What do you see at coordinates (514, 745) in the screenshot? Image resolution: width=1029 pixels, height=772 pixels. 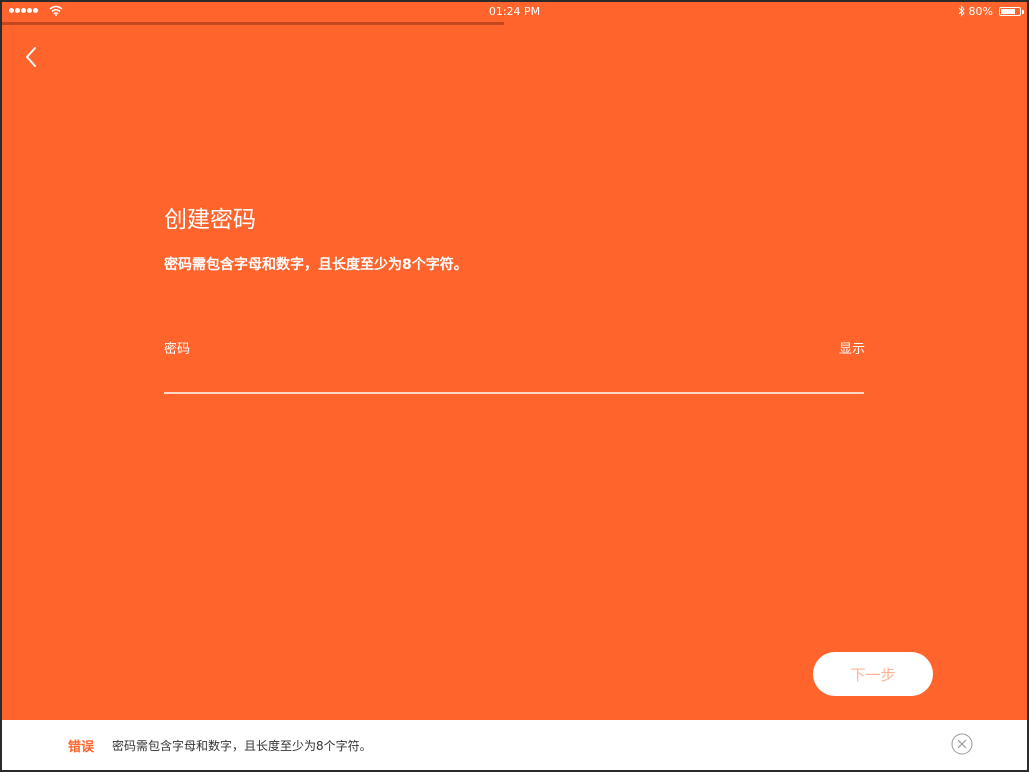 I see `error-banner: 错误 密码需包含字母和数字，且长度至少为8个字符。` at bounding box center [514, 745].